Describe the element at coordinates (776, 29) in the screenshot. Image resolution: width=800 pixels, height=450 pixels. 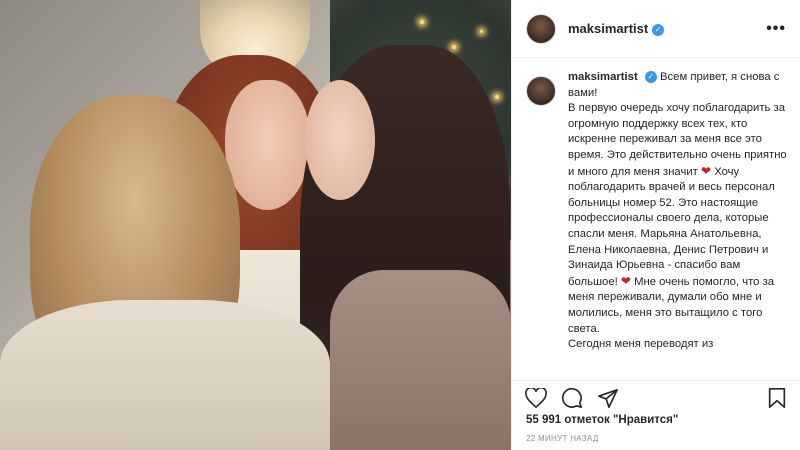
I see `more-options-icon: •••` at that location.